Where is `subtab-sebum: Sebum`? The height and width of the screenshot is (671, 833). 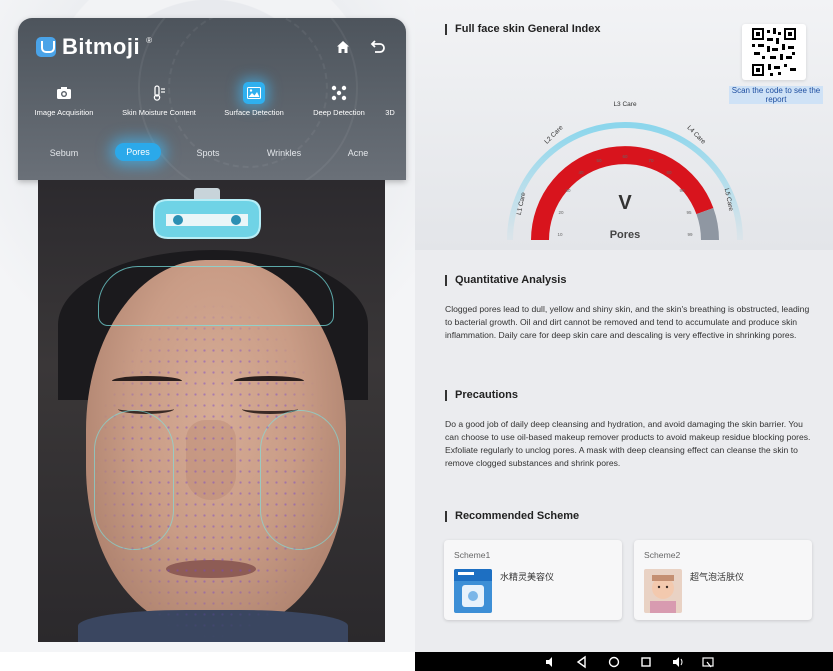
subtab-sebum: Sebum is located at coordinates (64, 153).